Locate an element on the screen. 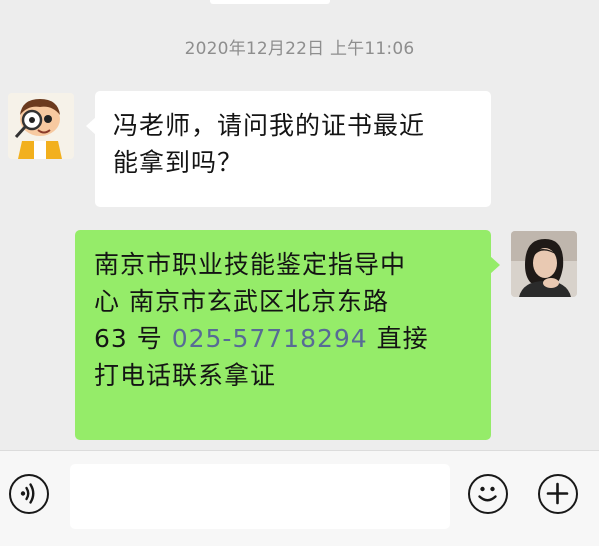 Image resolution: width=599 pixels, height=546 pixels. self-avatar is located at coordinates (544, 264).